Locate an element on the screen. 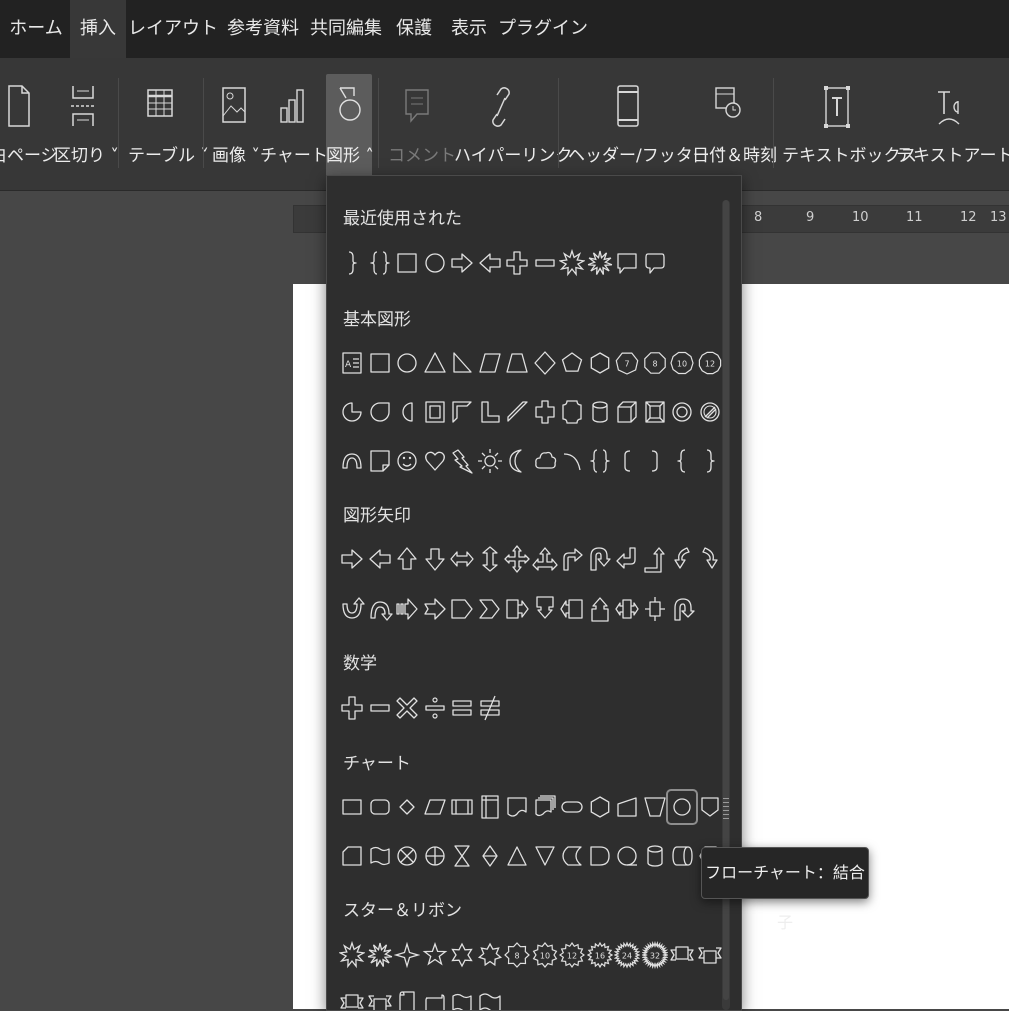 The image size is (1009, 1011). shape-arrow-down-icon is located at coordinates (435, 559).